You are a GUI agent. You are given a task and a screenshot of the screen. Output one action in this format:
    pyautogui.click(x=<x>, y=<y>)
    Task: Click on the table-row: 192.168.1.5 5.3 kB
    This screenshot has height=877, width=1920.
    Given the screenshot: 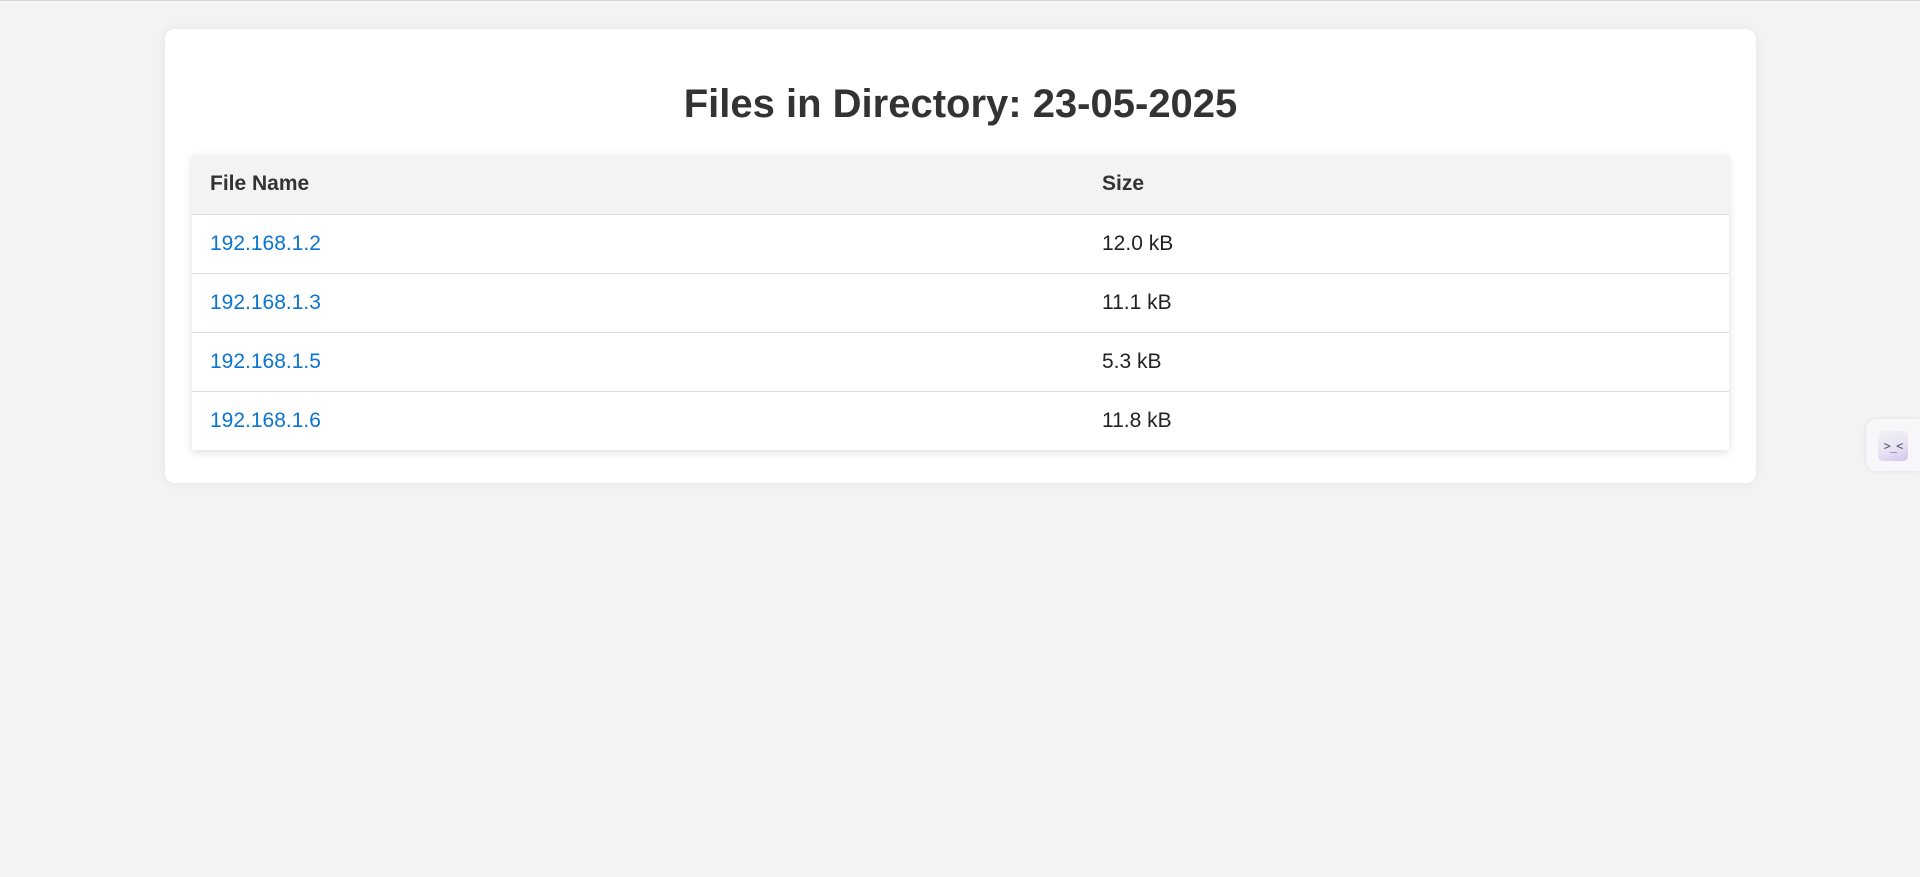 What is the action you would take?
    pyautogui.click(x=960, y=362)
    